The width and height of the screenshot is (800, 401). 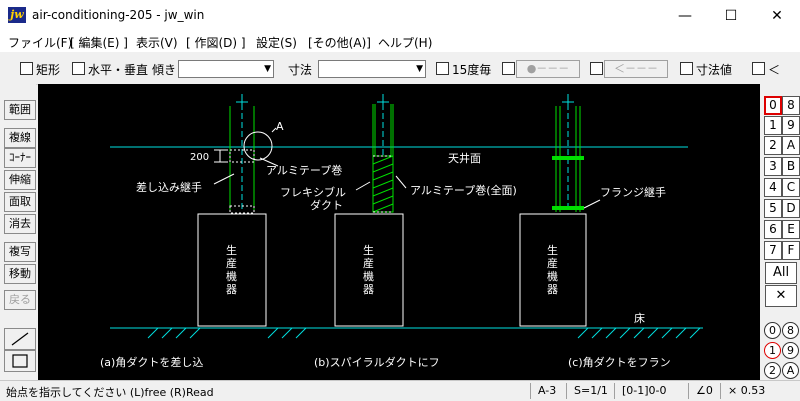 I want to click on layer-cross-button: ✕, so click(x=781, y=296).